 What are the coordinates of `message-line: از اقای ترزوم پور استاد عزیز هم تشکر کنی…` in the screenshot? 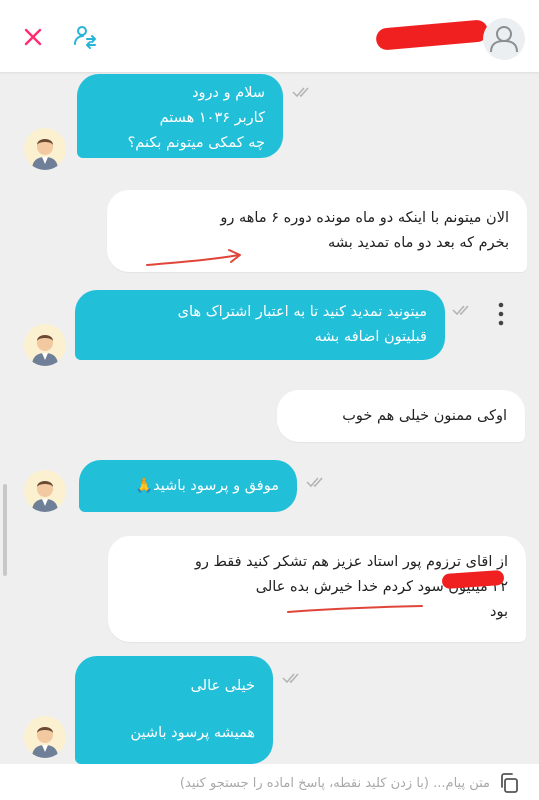 It's located at (351, 562).